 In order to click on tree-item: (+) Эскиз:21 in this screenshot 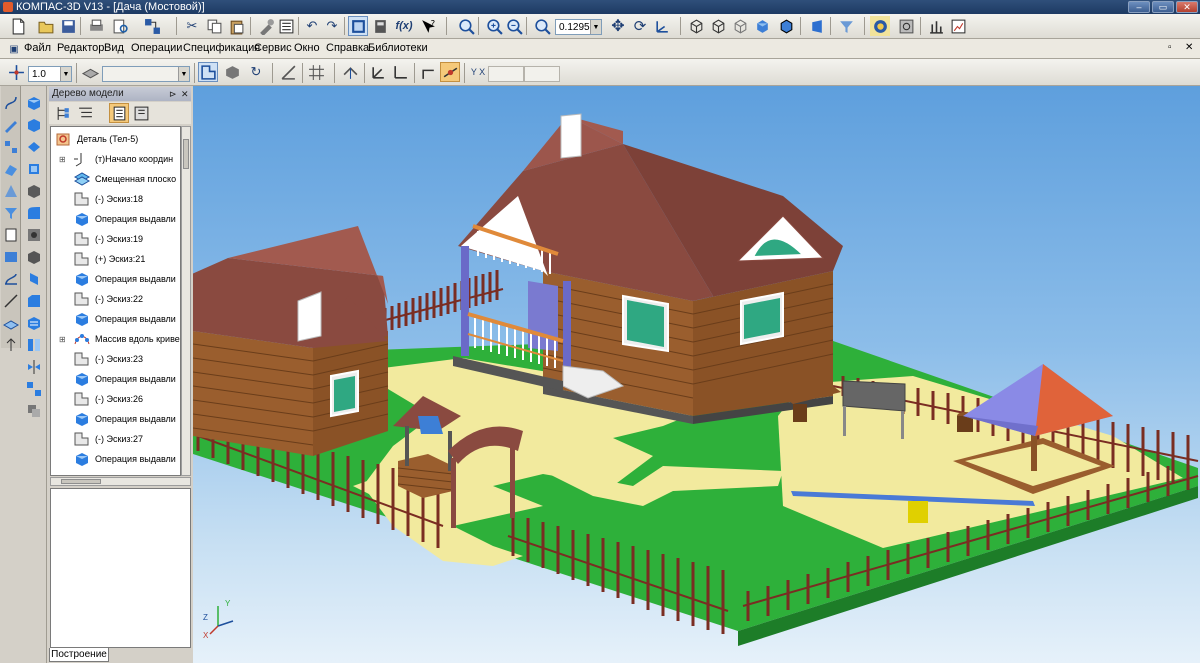, I will do `click(115, 259)`.